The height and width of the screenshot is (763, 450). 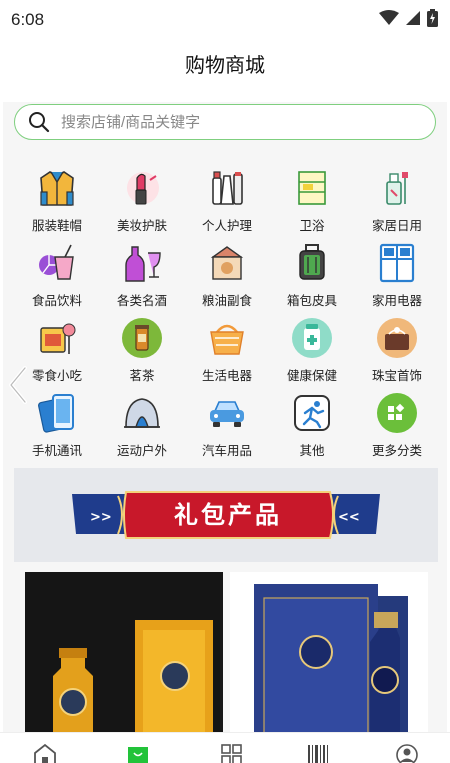 What do you see at coordinates (142, 413) in the screenshot?
I see `tent-icon` at bounding box center [142, 413].